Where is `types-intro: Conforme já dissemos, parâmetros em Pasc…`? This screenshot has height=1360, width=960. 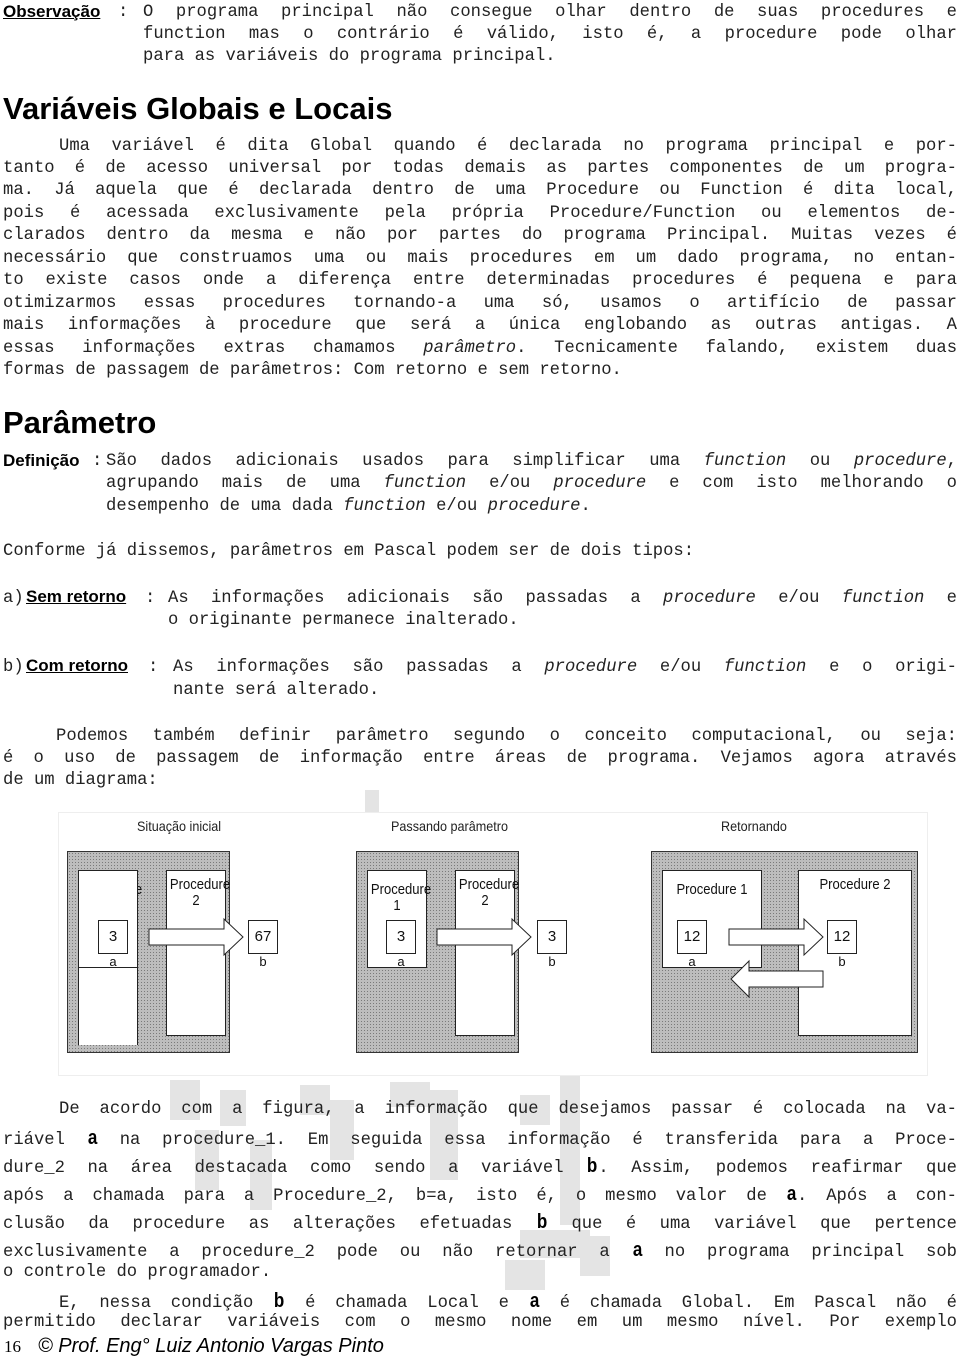
types-intro: Conforme já dissemos, parâmetros em Pasc… is located at coordinates (349, 551).